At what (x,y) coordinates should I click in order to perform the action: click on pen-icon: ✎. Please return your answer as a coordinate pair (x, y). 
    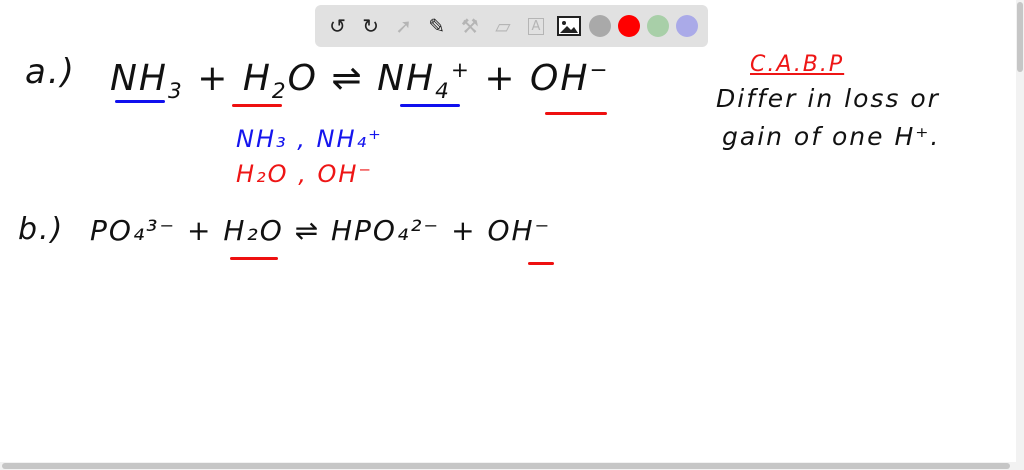
    Looking at the image, I should click on (437, 26).